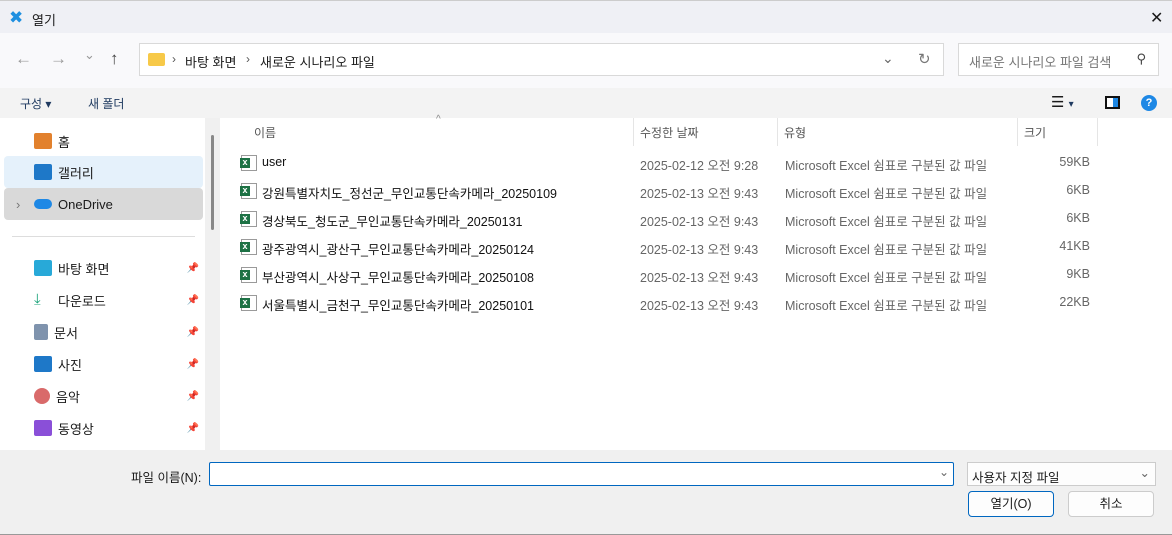 The image size is (1172, 535). What do you see at coordinates (37, 299) in the screenshot?
I see `download-icon: ⤓` at bounding box center [37, 299].